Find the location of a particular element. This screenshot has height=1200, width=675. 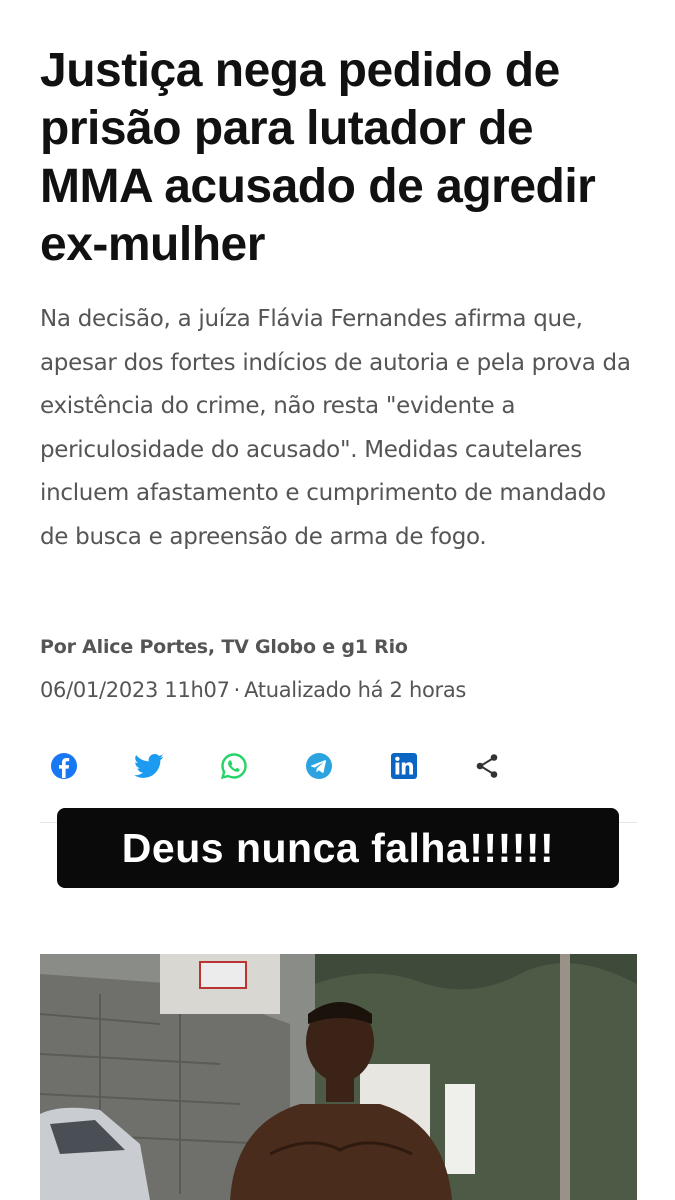

share-more-button is located at coordinates (487, 766).